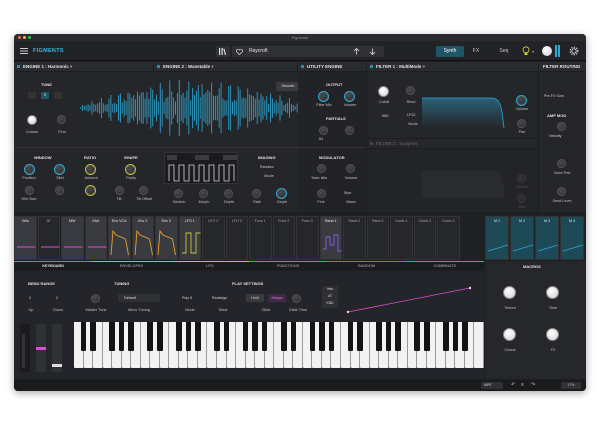 The width and height of the screenshot is (600, 437). What do you see at coordinates (552, 292) in the screenshot?
I see `macro-time-knob` at bounding box center [552, 292].